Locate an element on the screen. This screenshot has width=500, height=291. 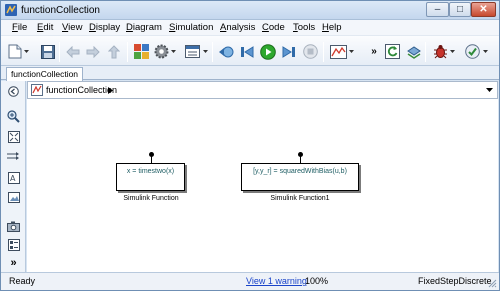
stop-icon is located at coordinates (310, 51).